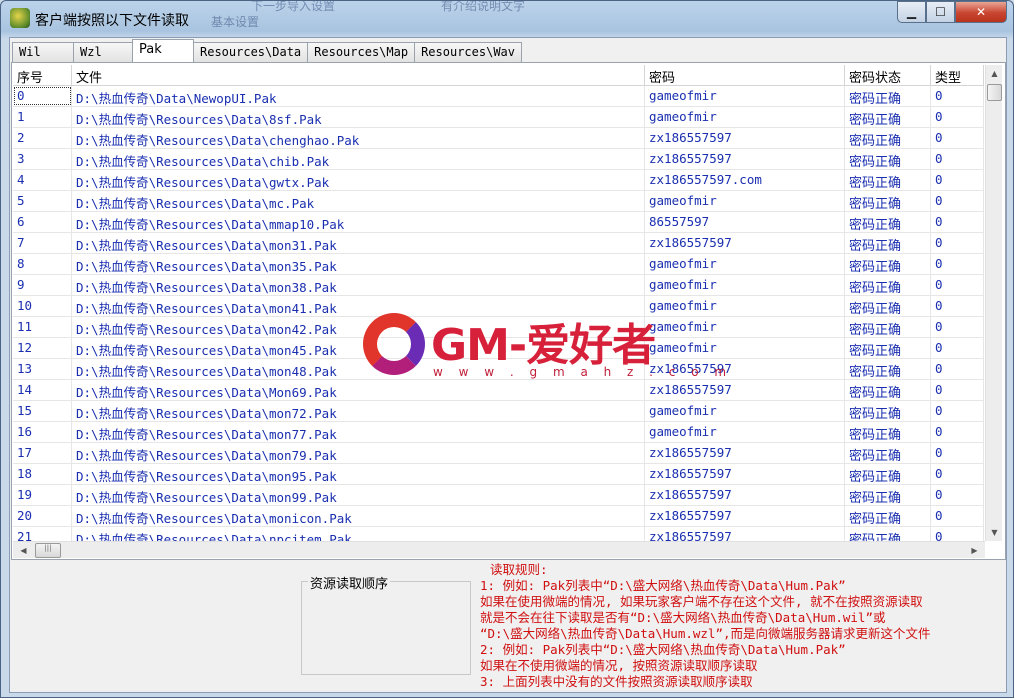 The height and width of the screenshot is (698, 1014). Describe the element at coordinates (358, 117) in the screenshot. I see `row-file: D:\热血传奇\Resources\Data\8sf.Pak` at that location.